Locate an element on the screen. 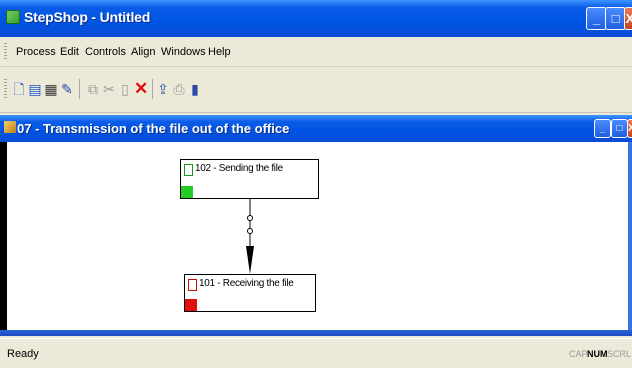  book-icon: ▮ is located at coordinates (195, 89).